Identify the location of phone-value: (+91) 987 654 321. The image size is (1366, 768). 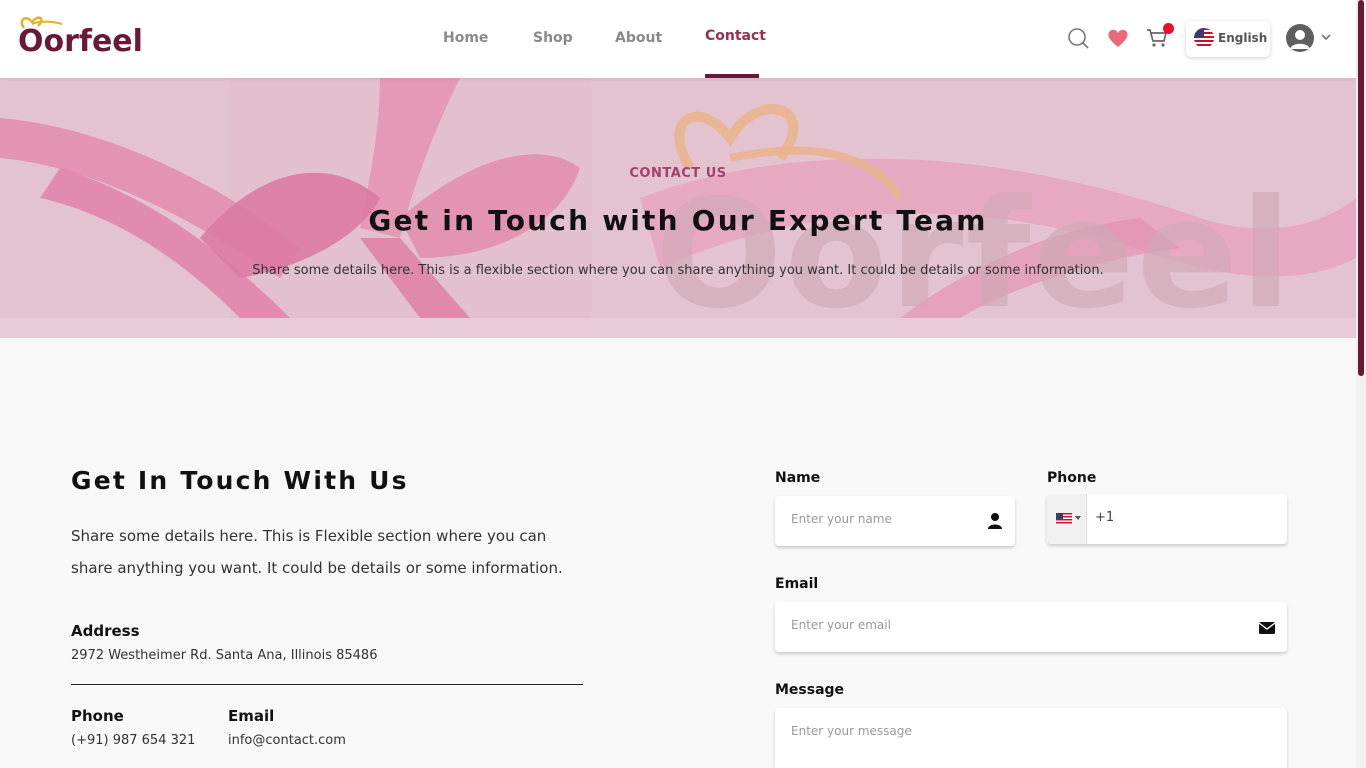
(133, 740).